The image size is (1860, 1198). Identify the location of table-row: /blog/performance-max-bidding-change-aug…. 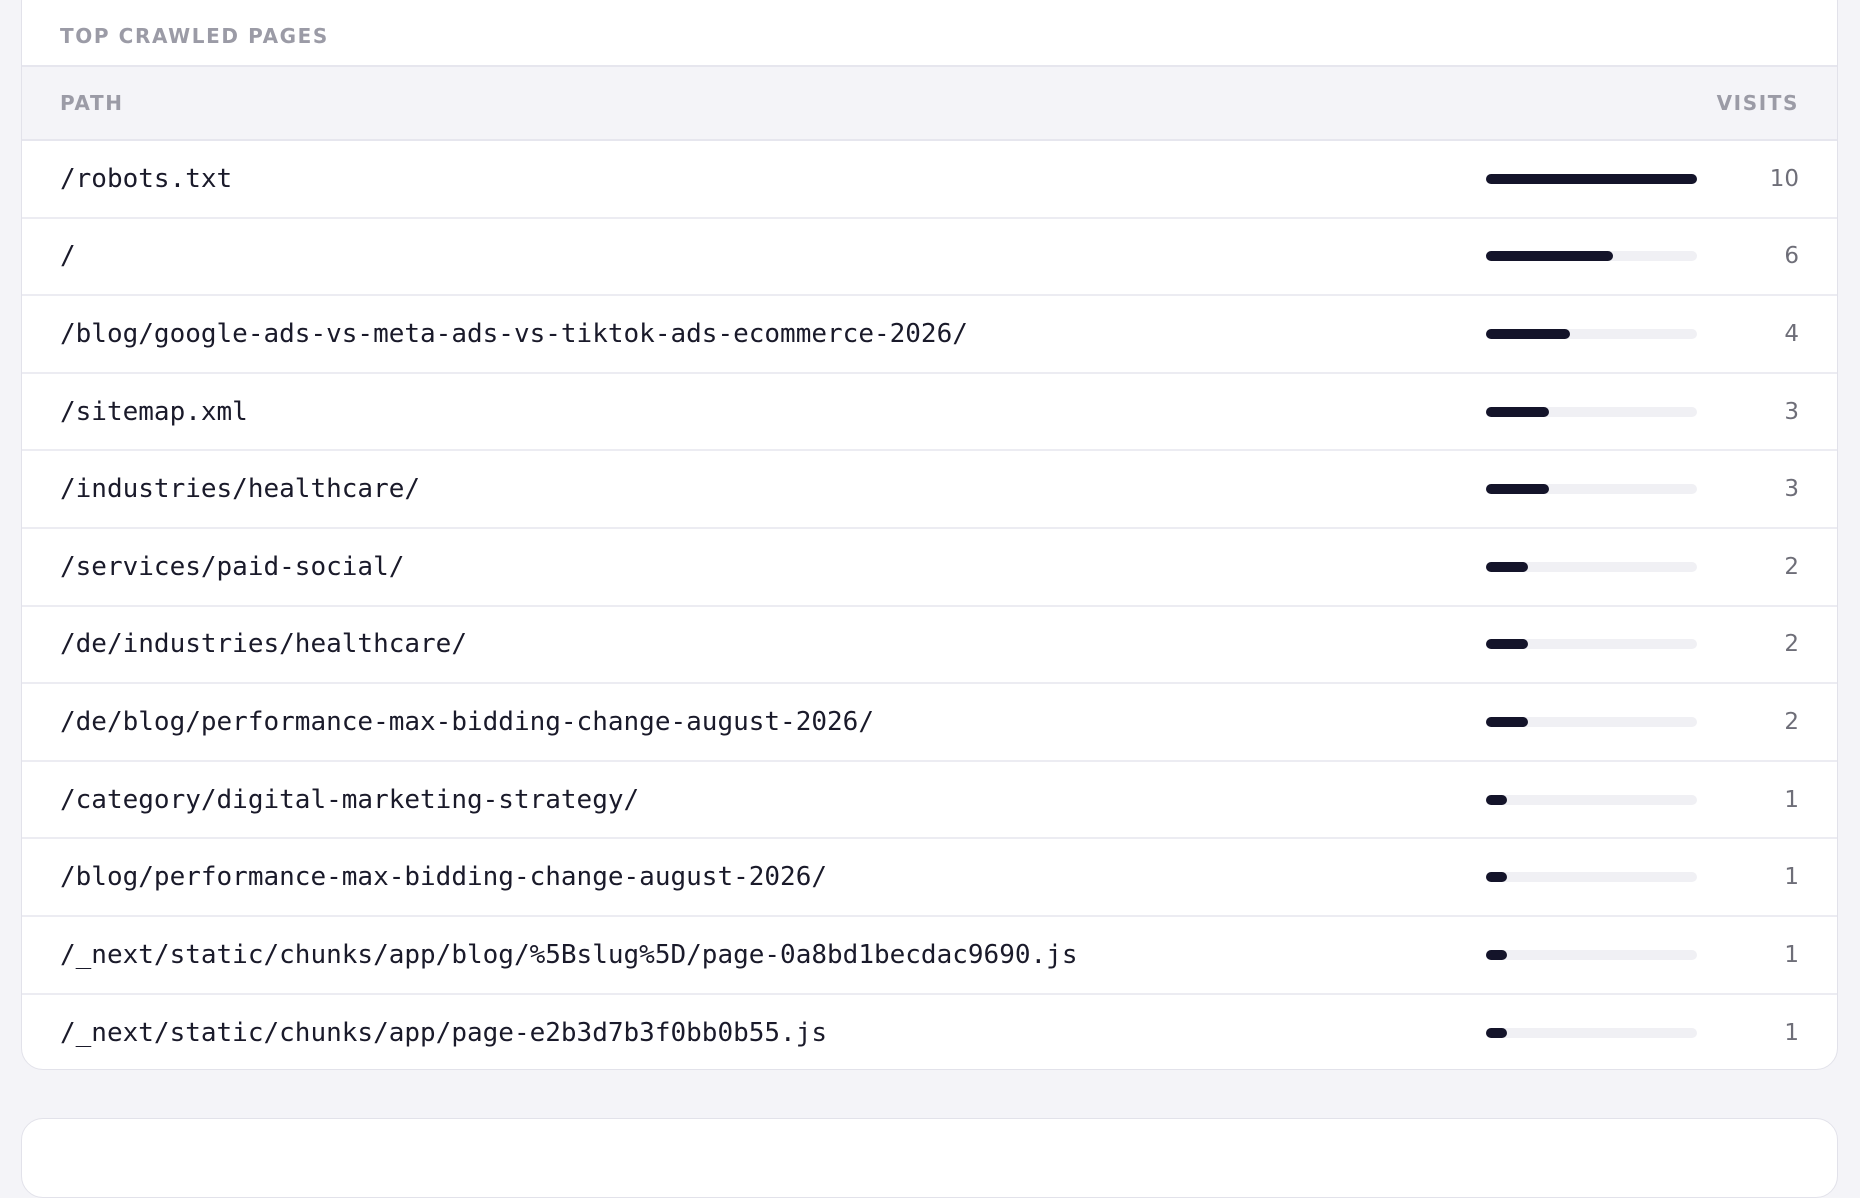
(929, 878).